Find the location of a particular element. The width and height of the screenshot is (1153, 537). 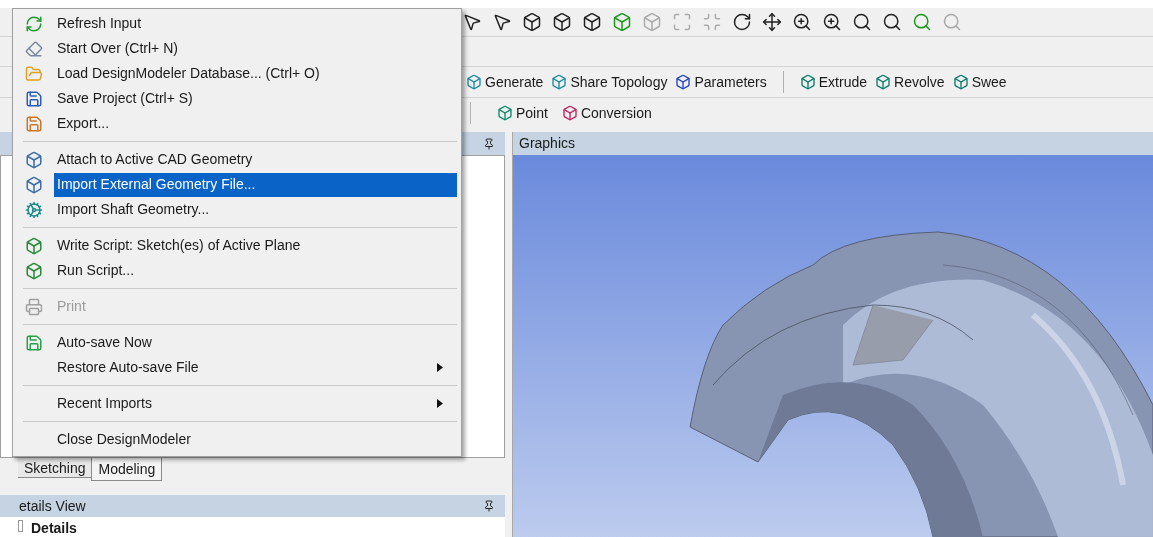

toolbar-button: Swee is located at coordinates (979, 82).